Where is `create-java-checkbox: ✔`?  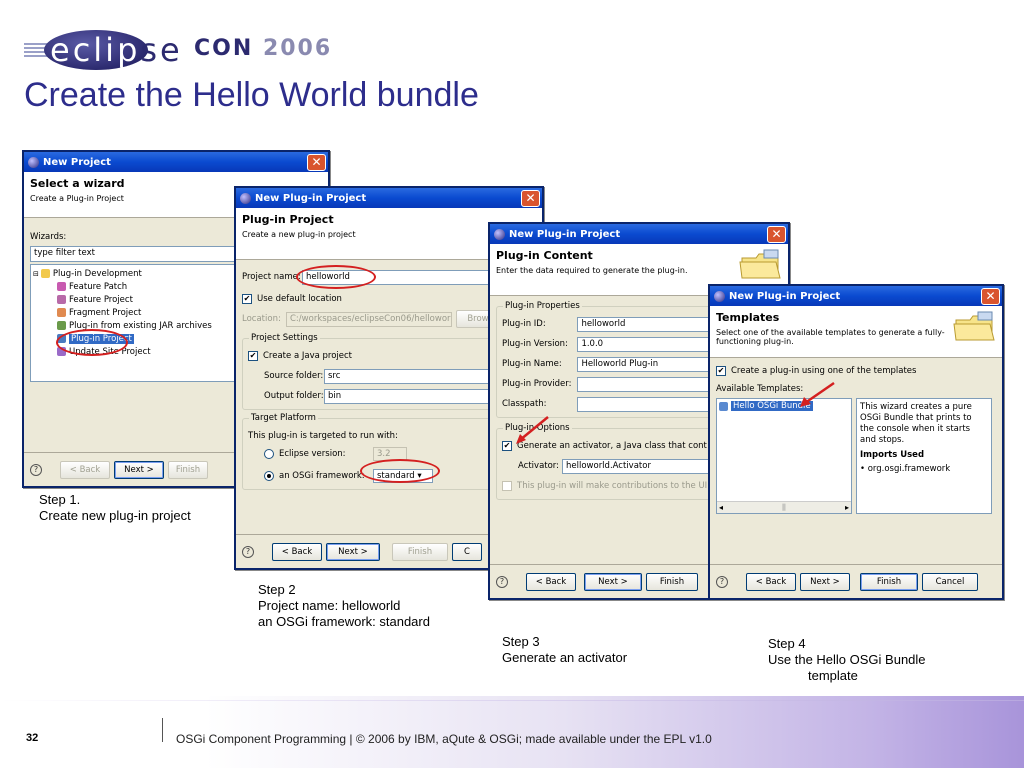 create-java-checkbox: ✔ is located at coordinates (253, 356).